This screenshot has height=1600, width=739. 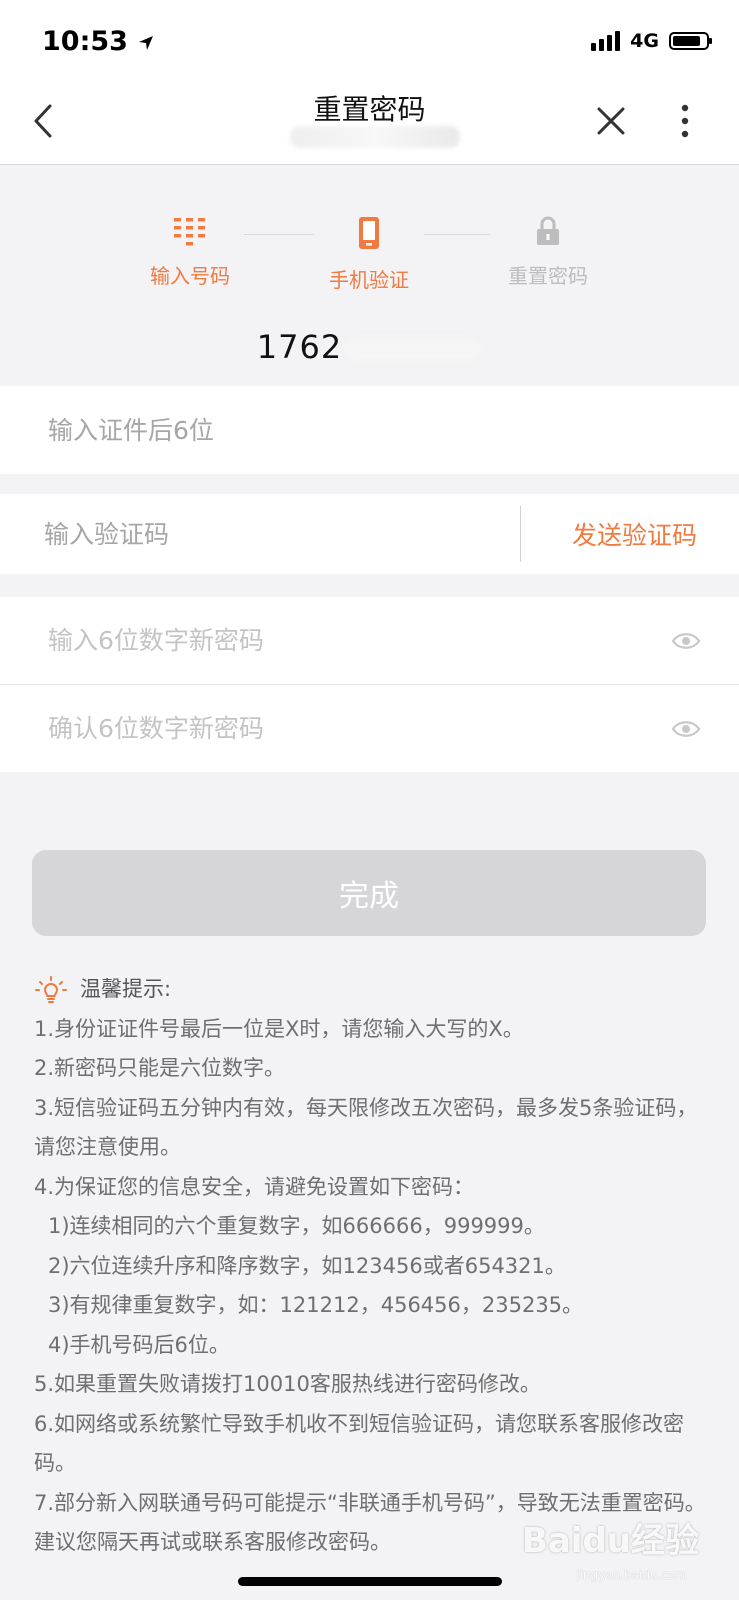 I want to click on status-time: 10:53, so click(x=98, y=41).